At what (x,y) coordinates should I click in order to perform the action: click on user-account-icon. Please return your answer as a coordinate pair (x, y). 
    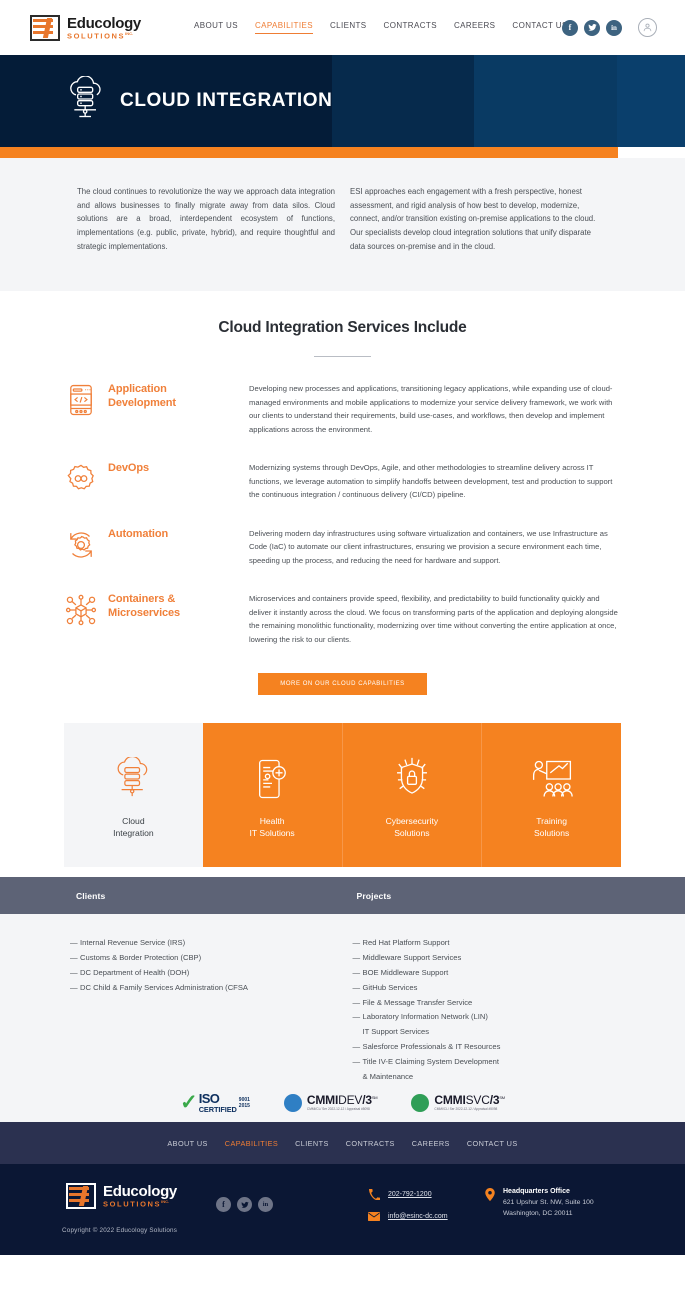
    Looking at the image, I should click on (647, 27).